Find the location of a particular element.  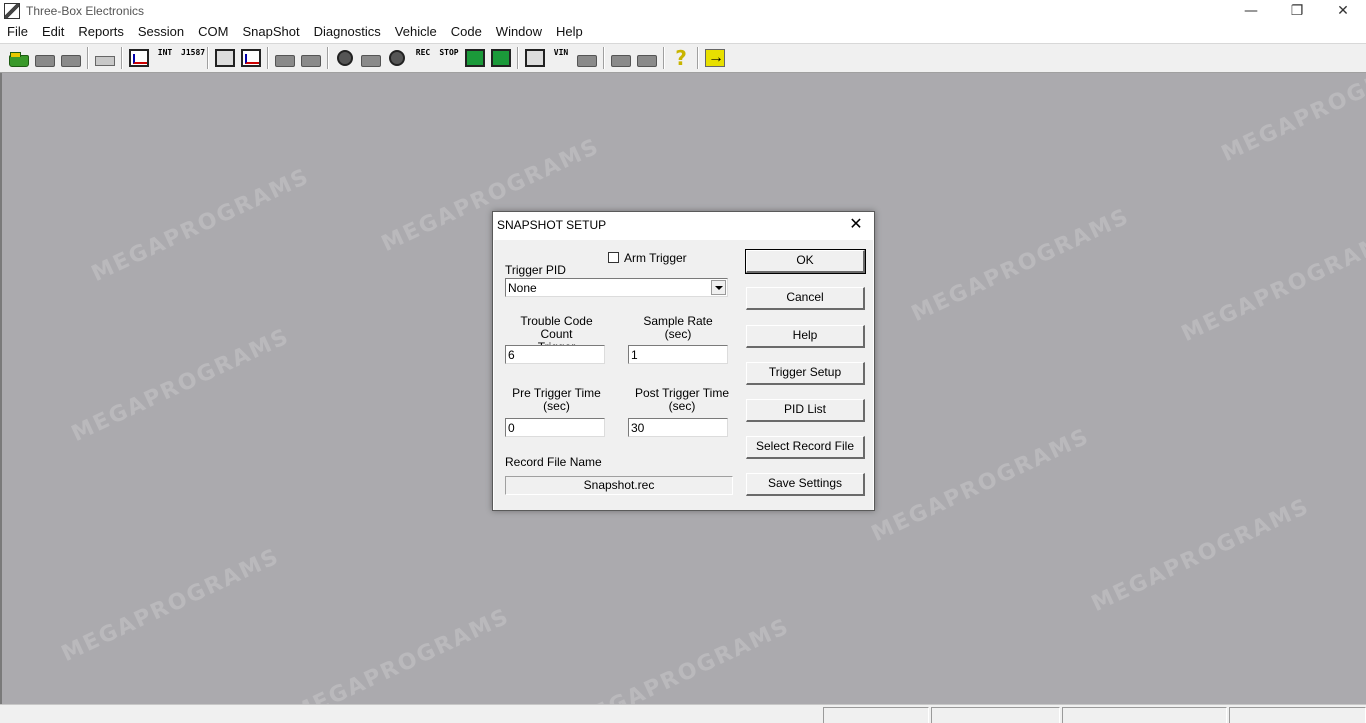

pre-trigger-time-input is located at coordinates (555, 427).